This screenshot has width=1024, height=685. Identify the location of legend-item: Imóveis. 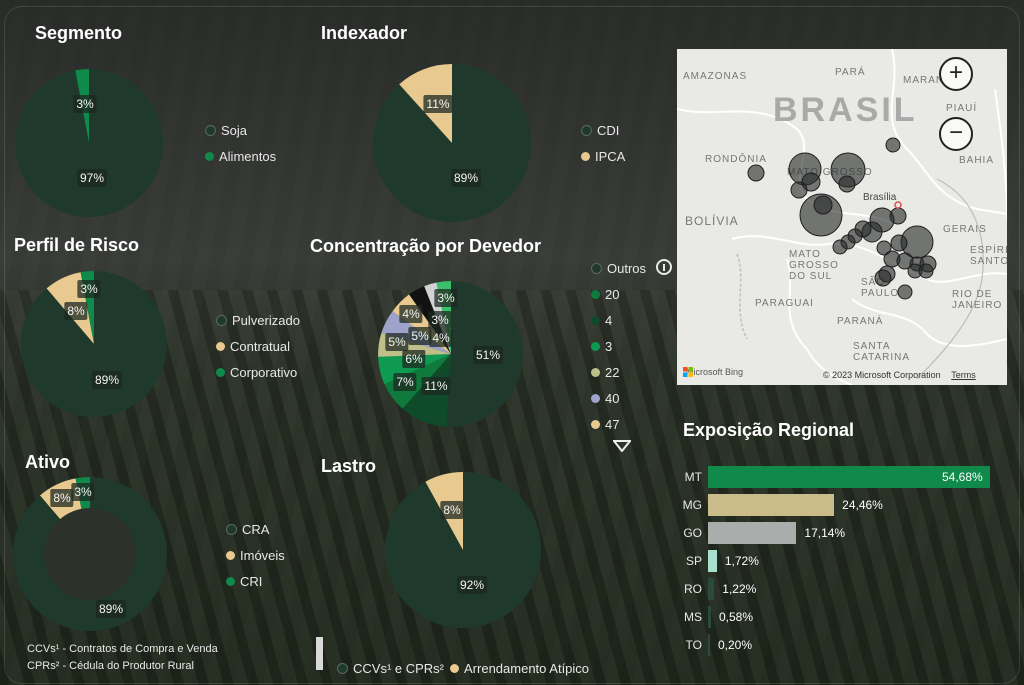
(255, 555).